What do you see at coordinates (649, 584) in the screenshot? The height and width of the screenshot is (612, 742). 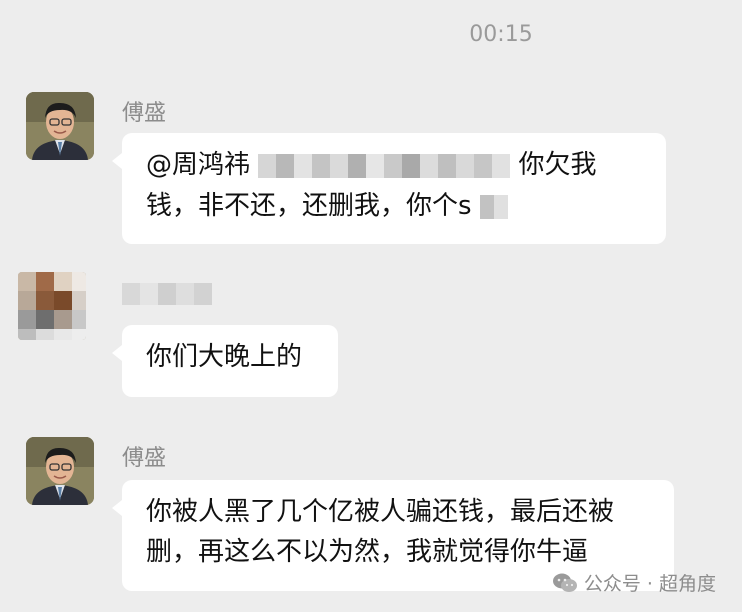 I see `watermark-text: 公众号 · 超角度` at bounding box center [649, 584].